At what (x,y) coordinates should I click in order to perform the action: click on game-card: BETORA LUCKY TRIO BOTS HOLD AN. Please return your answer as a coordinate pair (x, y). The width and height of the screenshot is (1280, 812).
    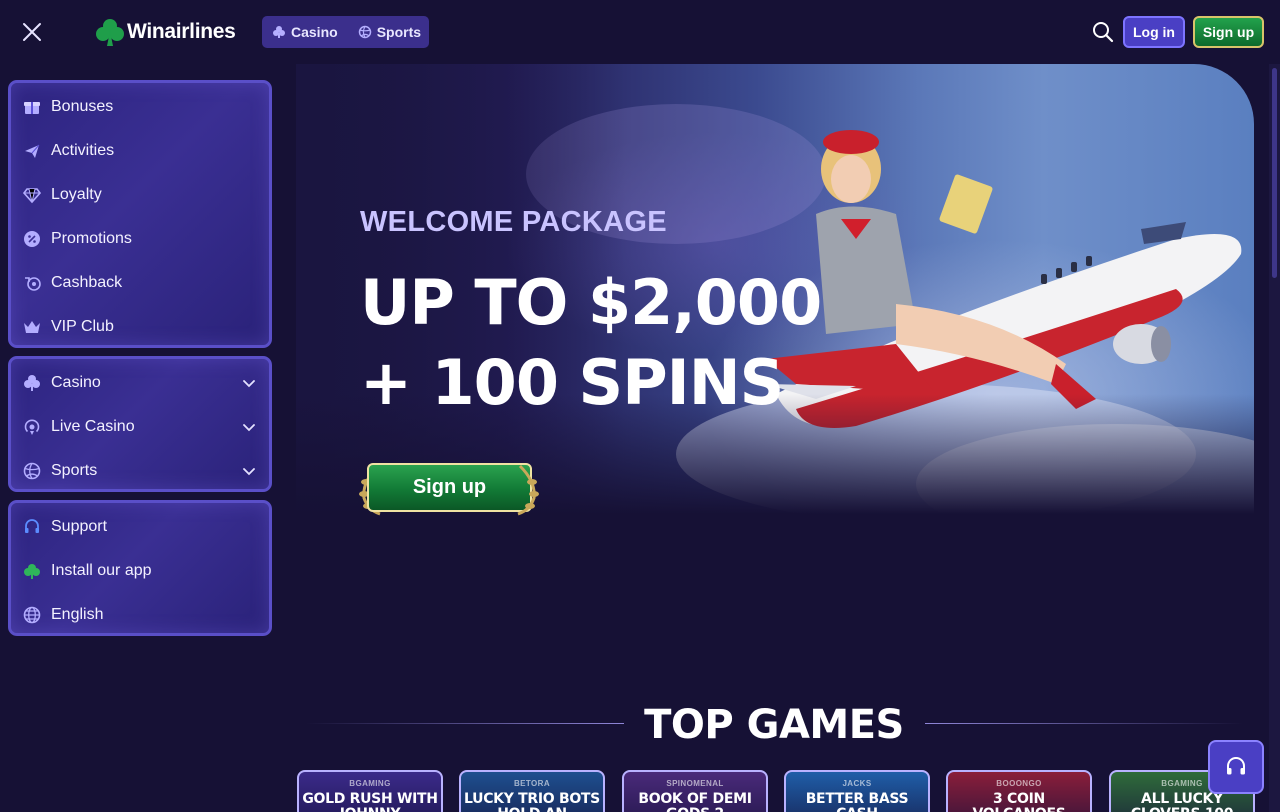
    Looking at the image, I should click on (532, 791).